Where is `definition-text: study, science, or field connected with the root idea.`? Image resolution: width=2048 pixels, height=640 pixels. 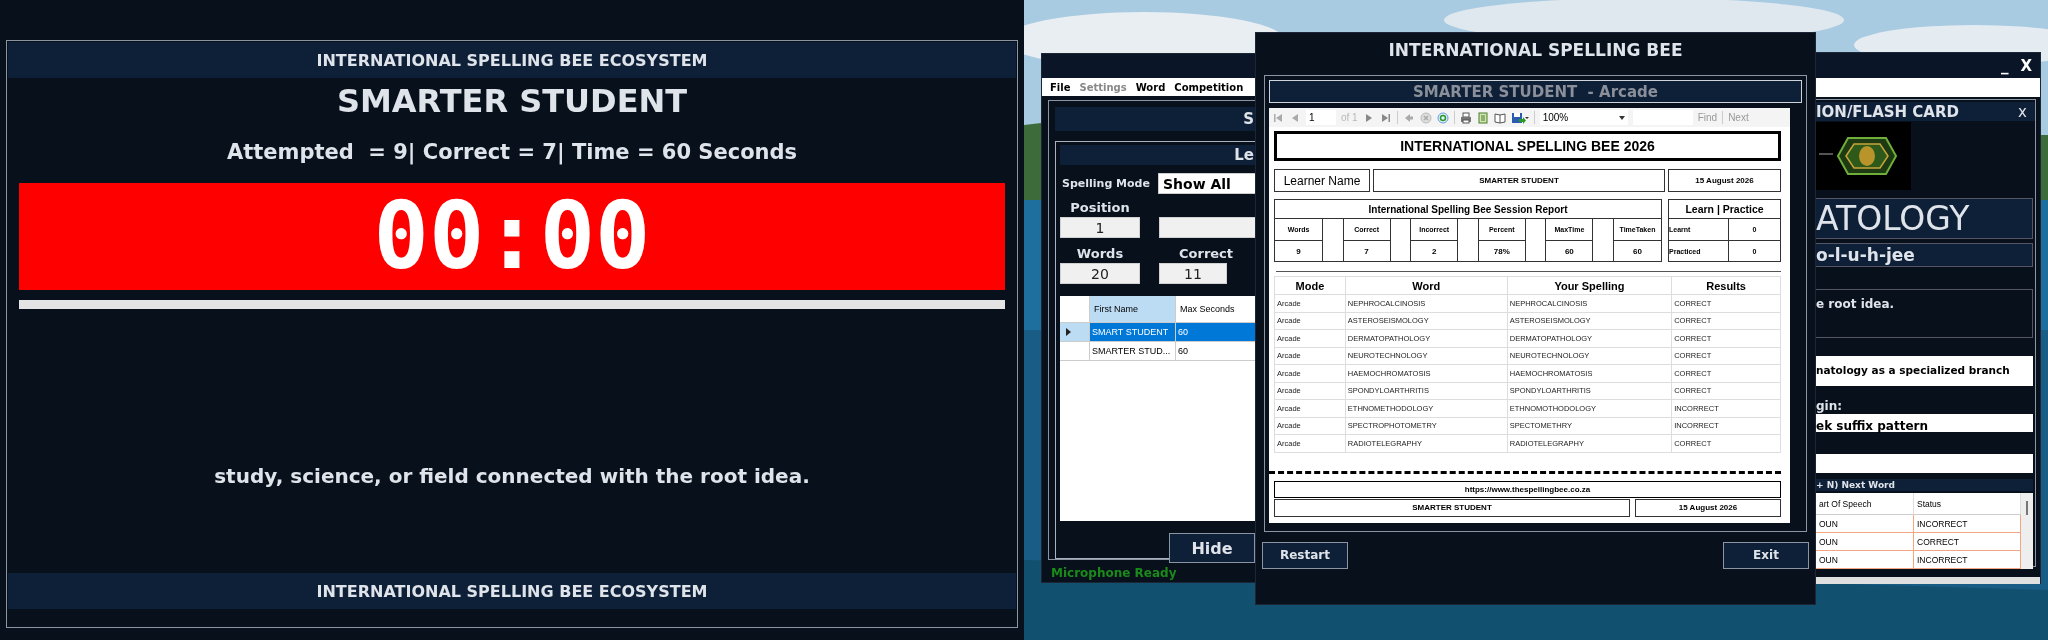
definition-text: study, science, or field connected with the root idea. is located at coordinates (512, 476).